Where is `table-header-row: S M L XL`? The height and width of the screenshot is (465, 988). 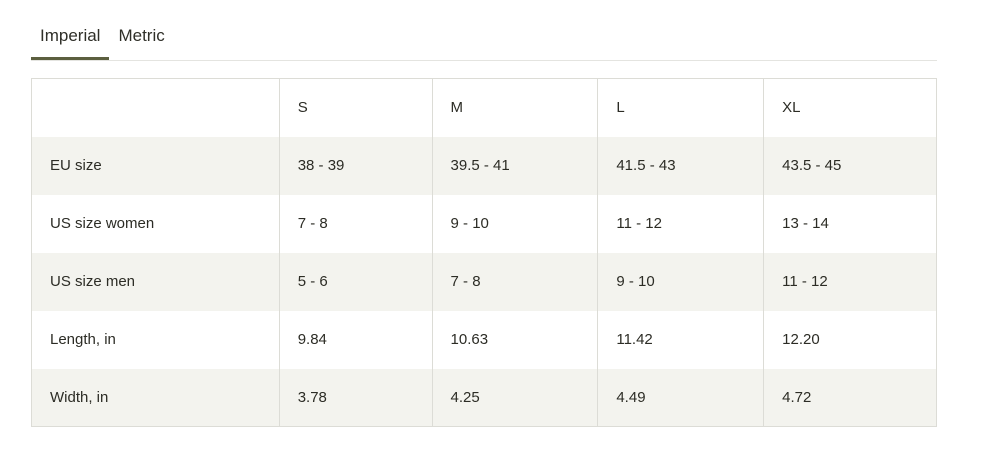 table-header-row: S M L XL is located at coordinates (484, 107).